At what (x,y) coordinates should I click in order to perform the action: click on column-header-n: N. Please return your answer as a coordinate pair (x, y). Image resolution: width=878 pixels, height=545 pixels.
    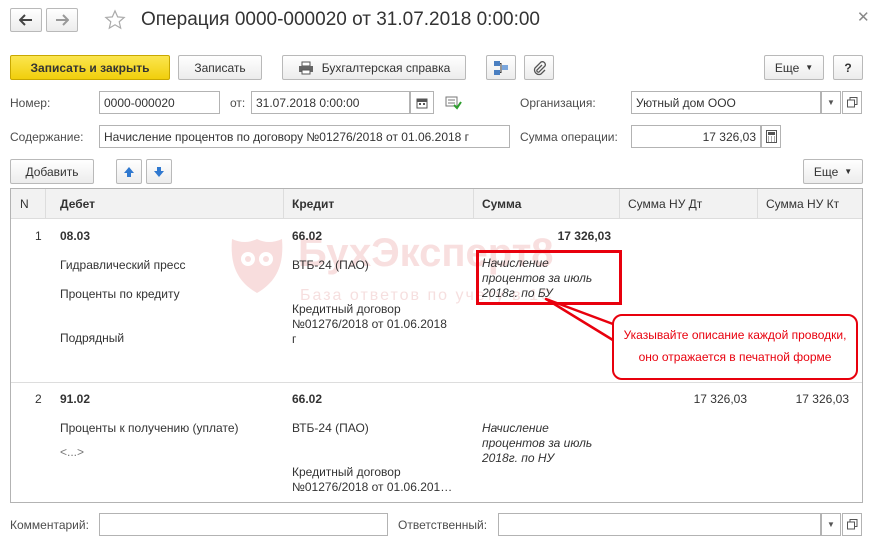
    Looking at the image, I should click on (24, 204).